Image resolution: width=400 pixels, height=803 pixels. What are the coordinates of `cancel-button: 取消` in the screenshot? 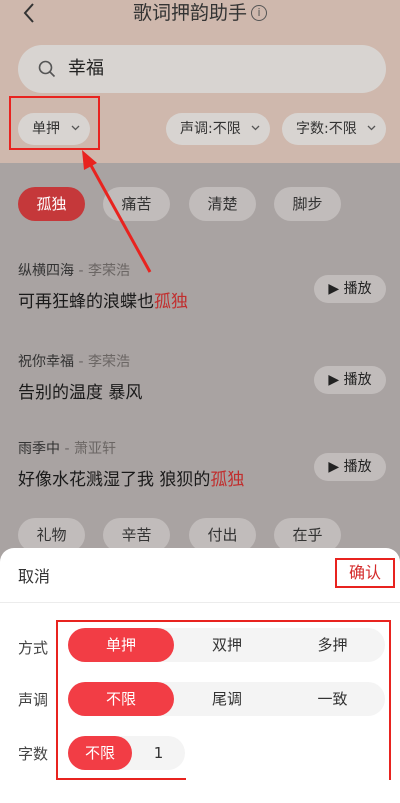 It's located at (34, 577).